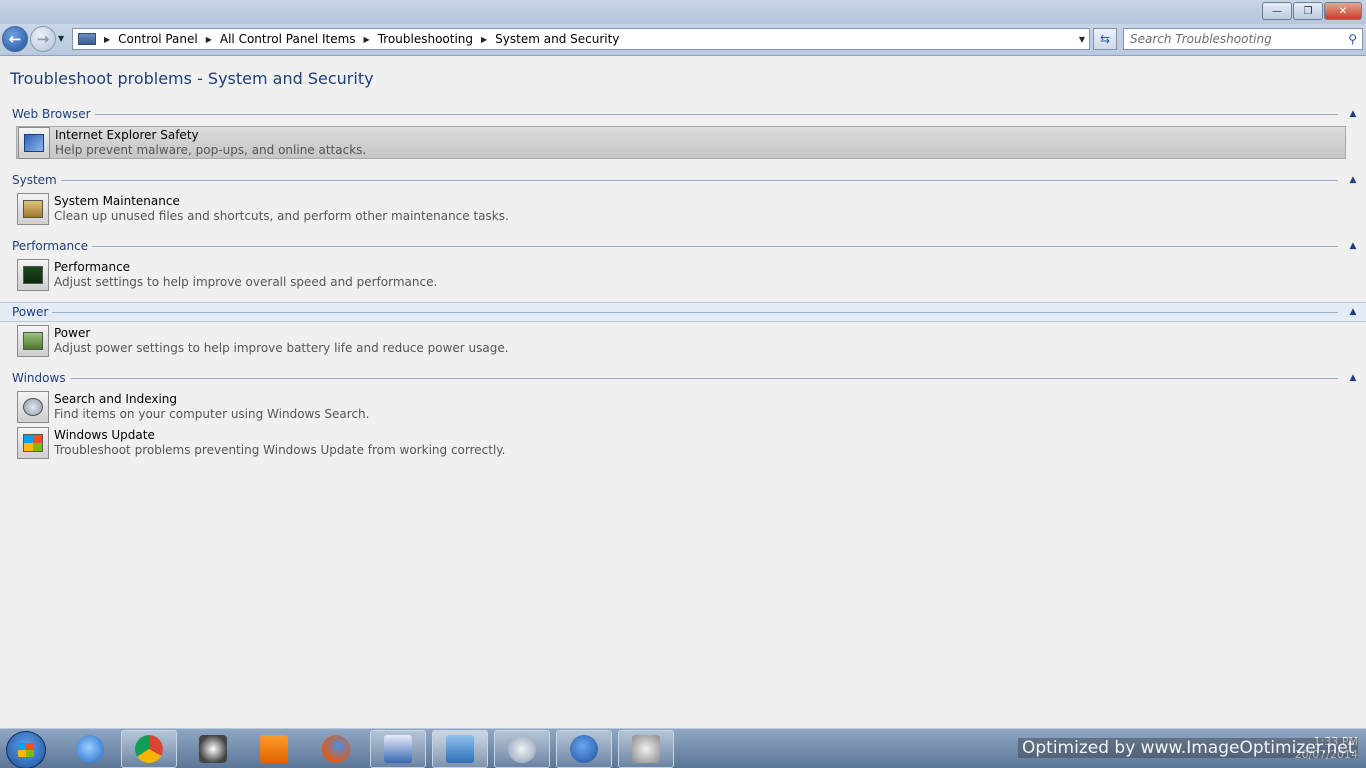 The image size is (1366, 768). What do you see at coordinates (116, 398) in the screenshot?
I see `item-title: Search and Indexing` at bounding box center [116, 398].